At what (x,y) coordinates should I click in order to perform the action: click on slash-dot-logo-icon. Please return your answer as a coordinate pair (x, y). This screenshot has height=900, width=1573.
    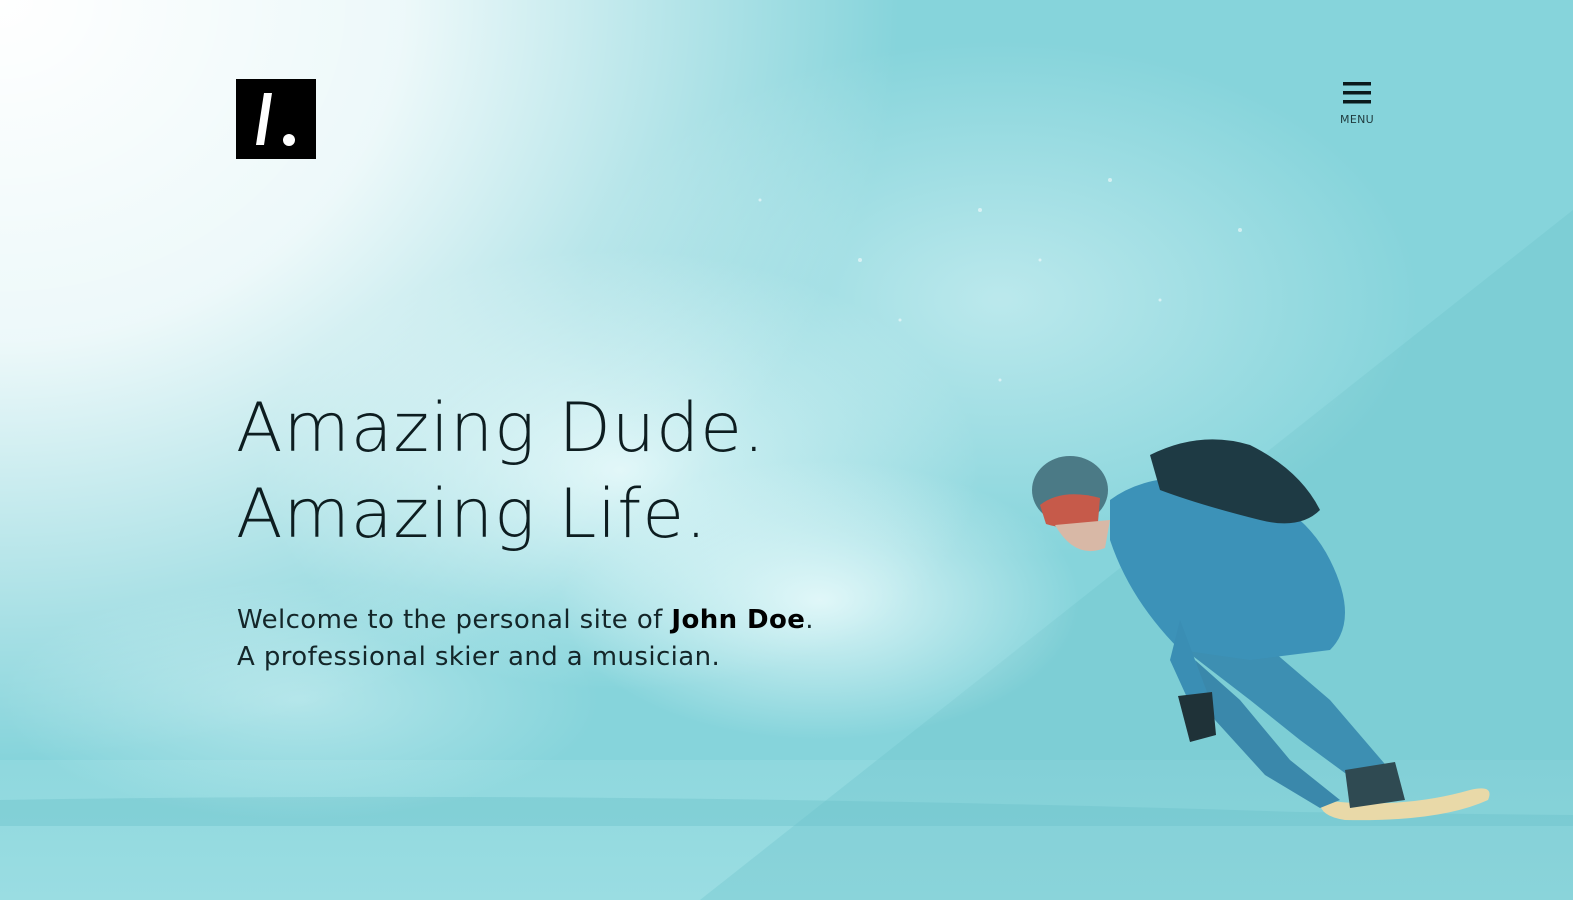
    Looking at the image, I should click on (275, 119).